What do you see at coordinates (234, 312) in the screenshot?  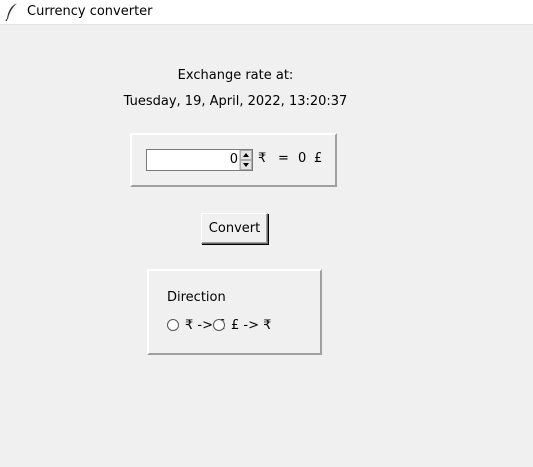 I see `direction-frame: Direction ₹ -> £ £ -> ₹` at bounding box center [234, 312].